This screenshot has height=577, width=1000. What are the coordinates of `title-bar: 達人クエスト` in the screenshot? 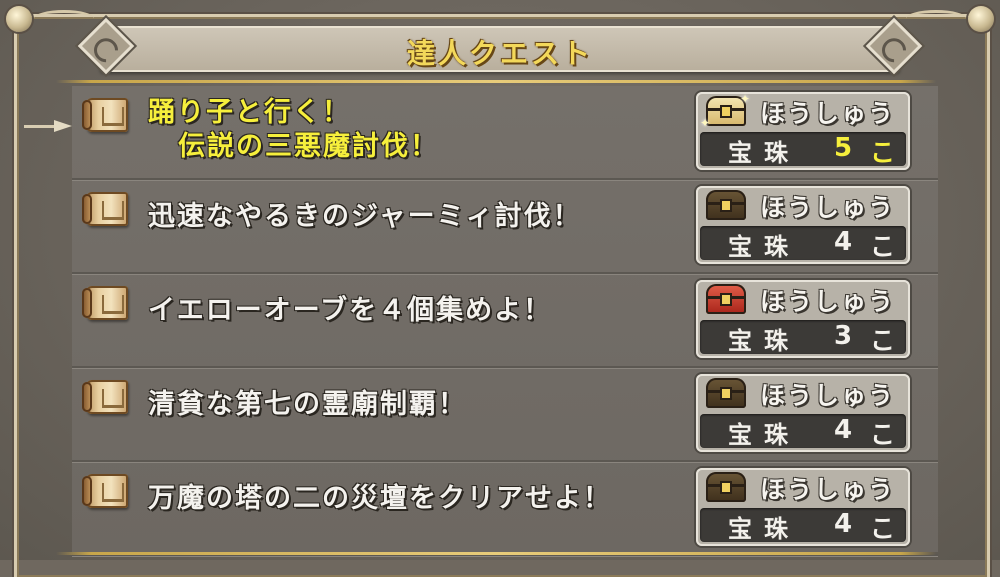 It's located at (500, 49).